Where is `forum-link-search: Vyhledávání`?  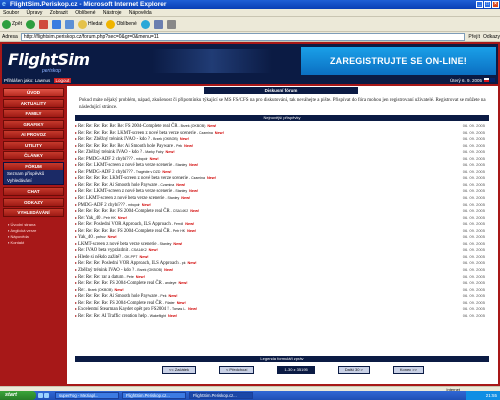
forum-link-search: Vyhledávání is located at coordinates (33, 180).